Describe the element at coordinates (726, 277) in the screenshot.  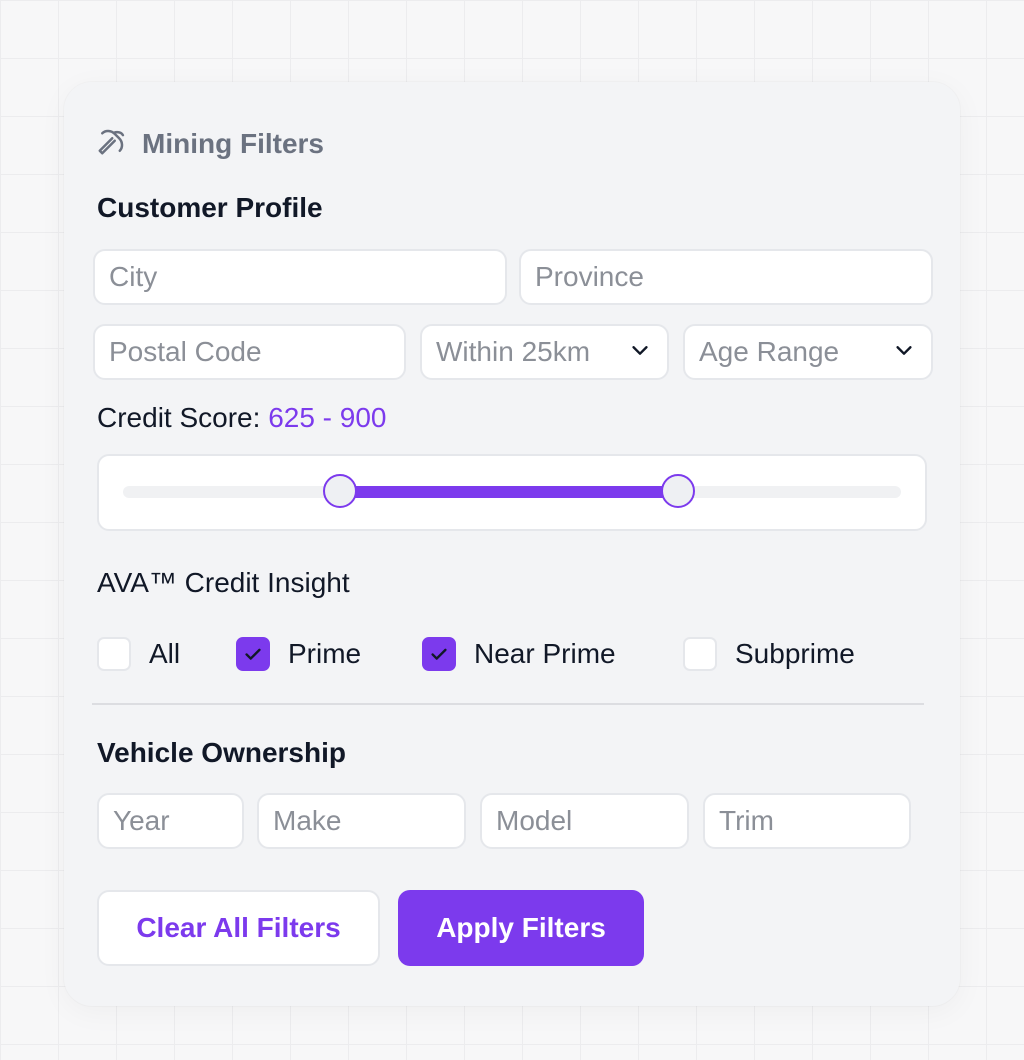
I see `province-input: Province` at that location.